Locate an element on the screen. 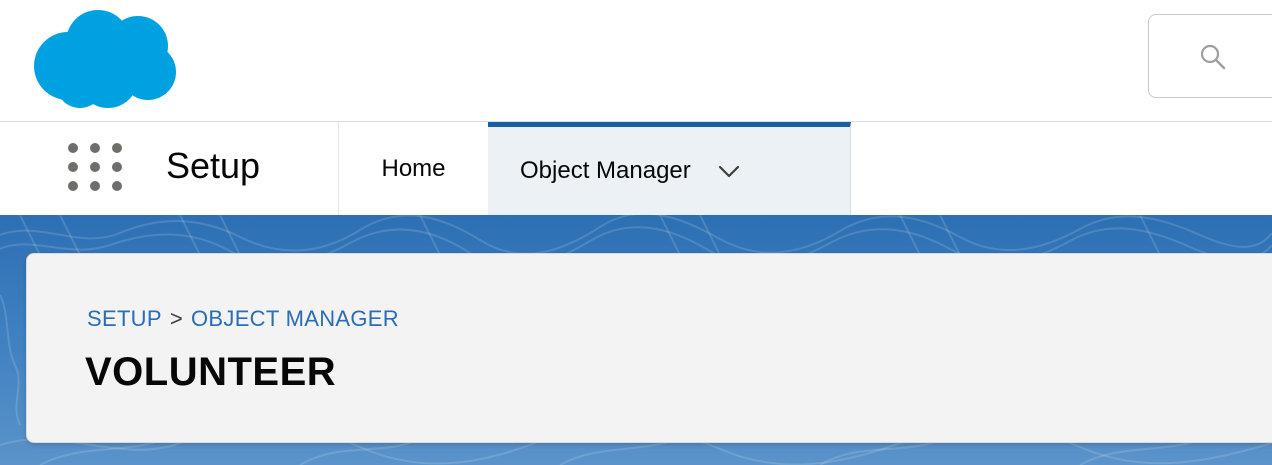 The width and height of the screenshot is (1272, 465). breadcrumb-object-manager: OBJECT MANAGER is located at coordinates (295, 319).